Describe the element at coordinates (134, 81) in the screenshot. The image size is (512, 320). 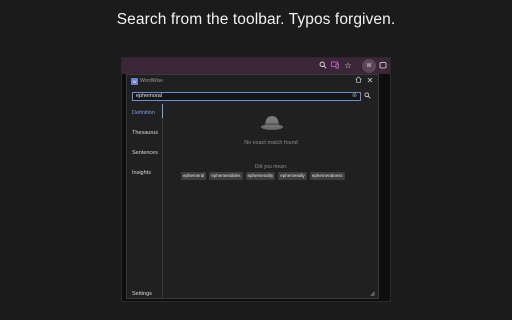
I see `app-logo-icon: W` at that location.